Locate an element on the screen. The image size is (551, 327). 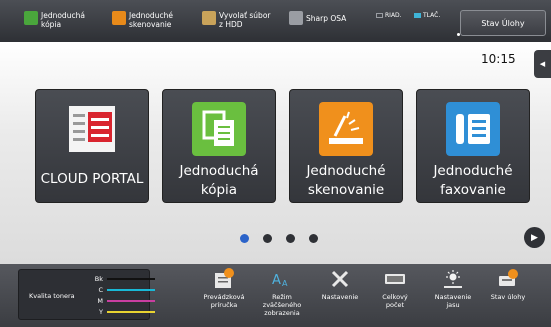
bottom-brightness: Nastavenie jasu is located at coordinates (453, 288).